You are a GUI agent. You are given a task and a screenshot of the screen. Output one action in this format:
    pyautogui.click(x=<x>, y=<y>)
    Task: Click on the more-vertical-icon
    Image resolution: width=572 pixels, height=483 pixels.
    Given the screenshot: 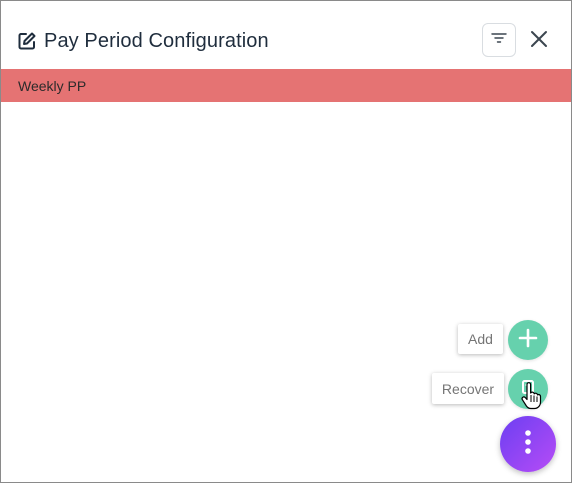 What is the action you would take?
    pyautogui.click(x=528, y=444)
    